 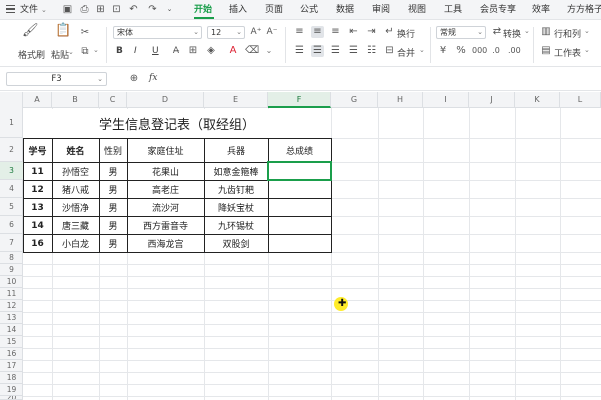 I want to click on row-header: 11, so click(x=11, y=294).